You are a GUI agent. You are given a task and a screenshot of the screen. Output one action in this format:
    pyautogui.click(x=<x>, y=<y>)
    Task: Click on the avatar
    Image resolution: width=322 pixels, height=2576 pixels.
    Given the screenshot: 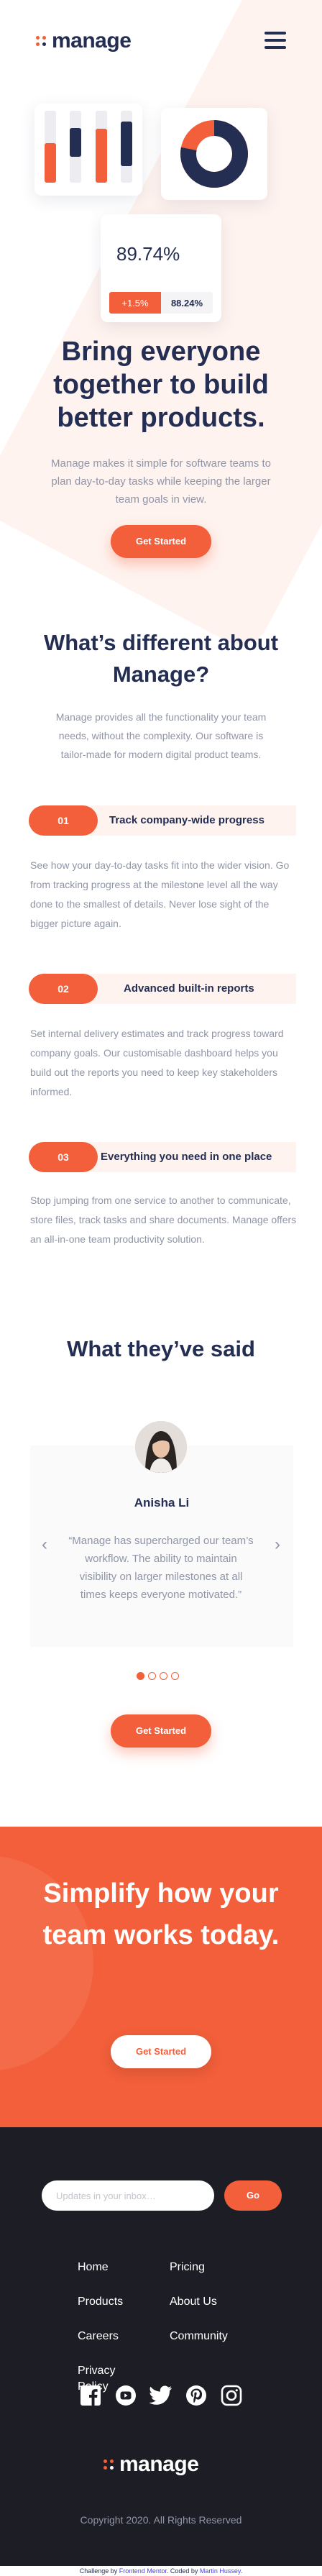 What is the action you would take?
    pyautogui.click(x=161, y=1447)
    